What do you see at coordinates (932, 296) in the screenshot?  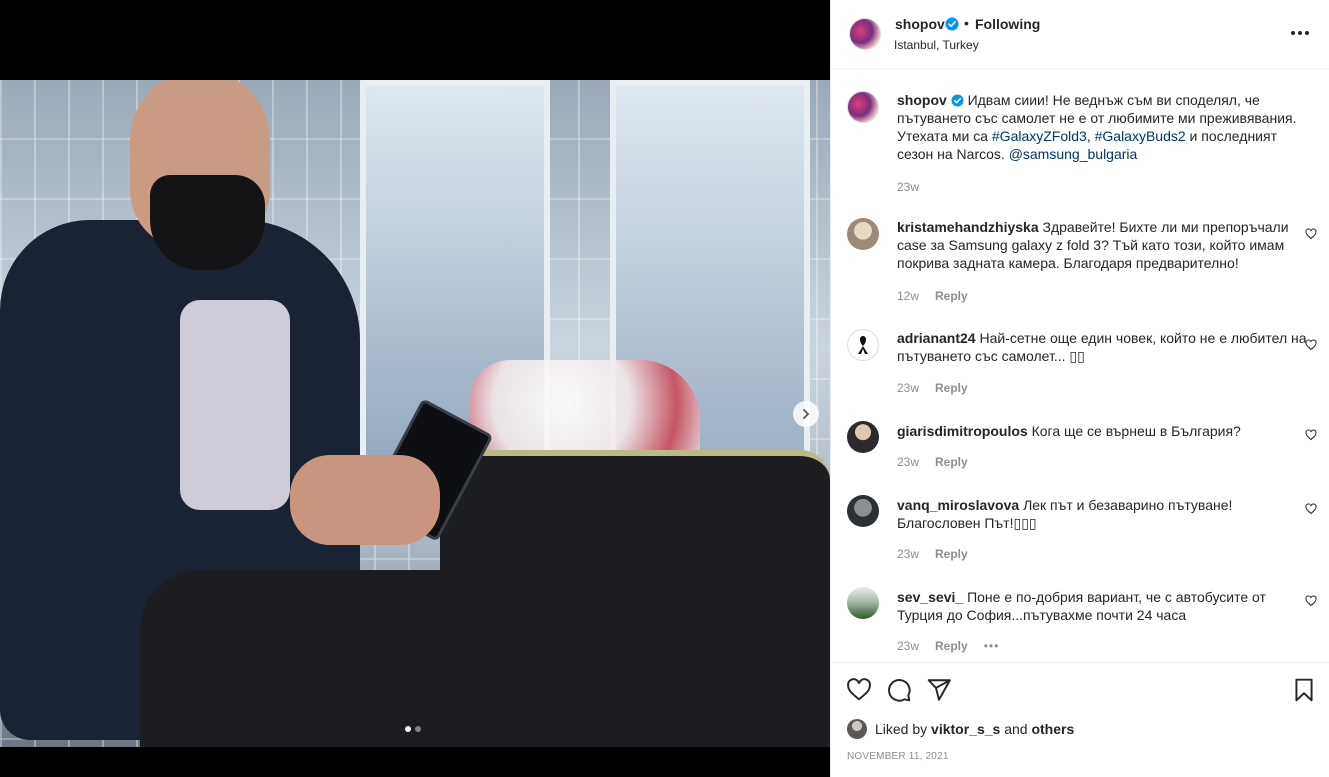 I see `comment-meta: 12w Reply` at bounding box center [932, 296].